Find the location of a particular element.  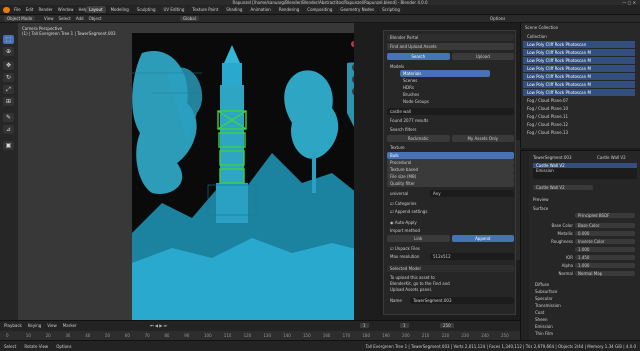

outliner-row: Fog / Cloud Plane.13 is located at coordinates (579, 132).